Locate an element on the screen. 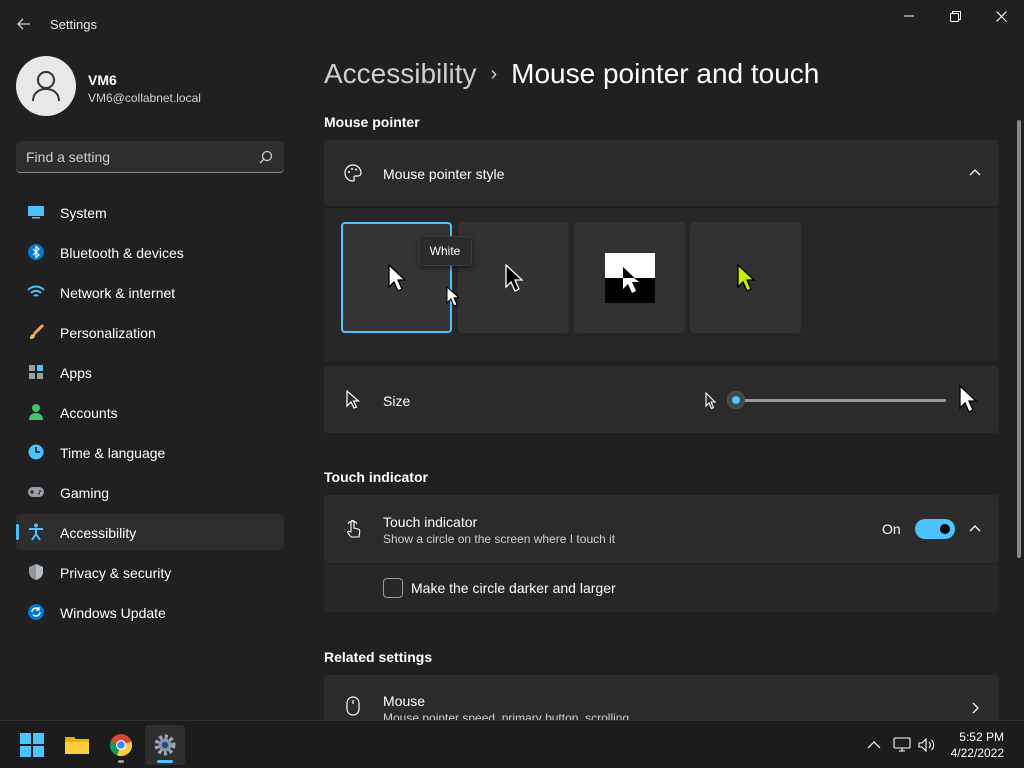 This screenshot has width=1024, height=768. title-bar: Settings is located at coordinates (512, 24).